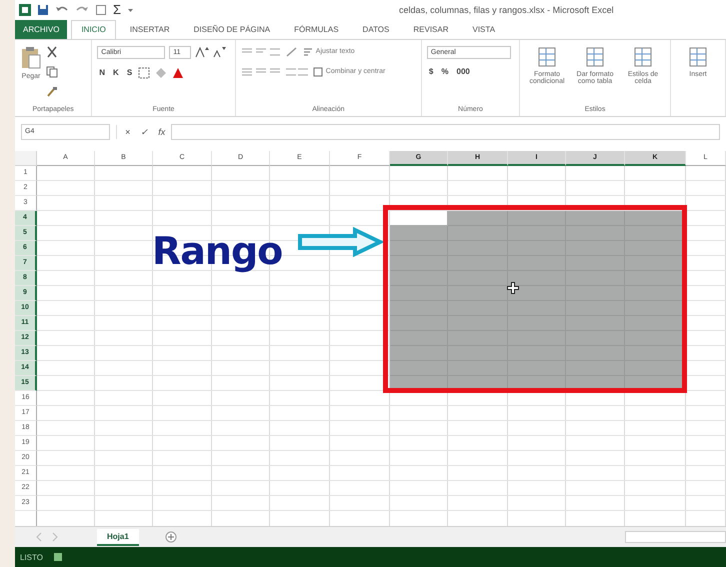  What do you see at coordinates (463, 71) in the screenshot?
I see `number-button: 000` at bounding box center [463, 71].